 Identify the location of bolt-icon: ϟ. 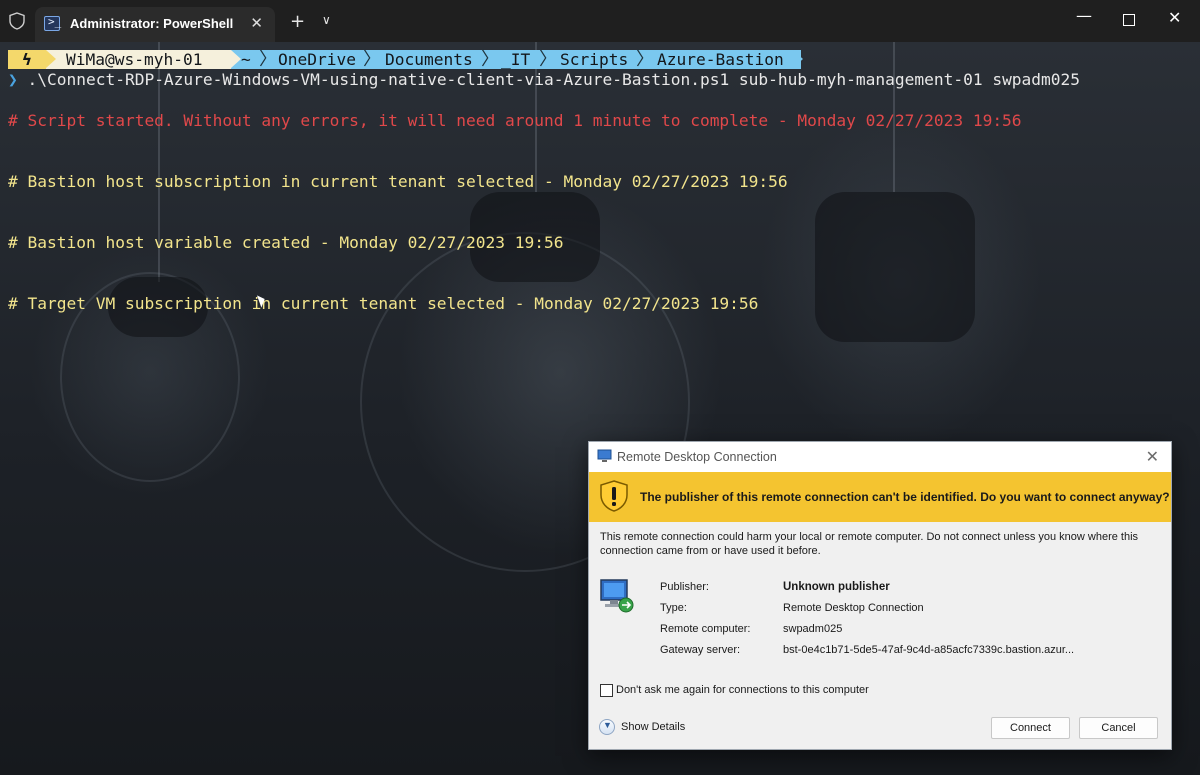
(27, 59).